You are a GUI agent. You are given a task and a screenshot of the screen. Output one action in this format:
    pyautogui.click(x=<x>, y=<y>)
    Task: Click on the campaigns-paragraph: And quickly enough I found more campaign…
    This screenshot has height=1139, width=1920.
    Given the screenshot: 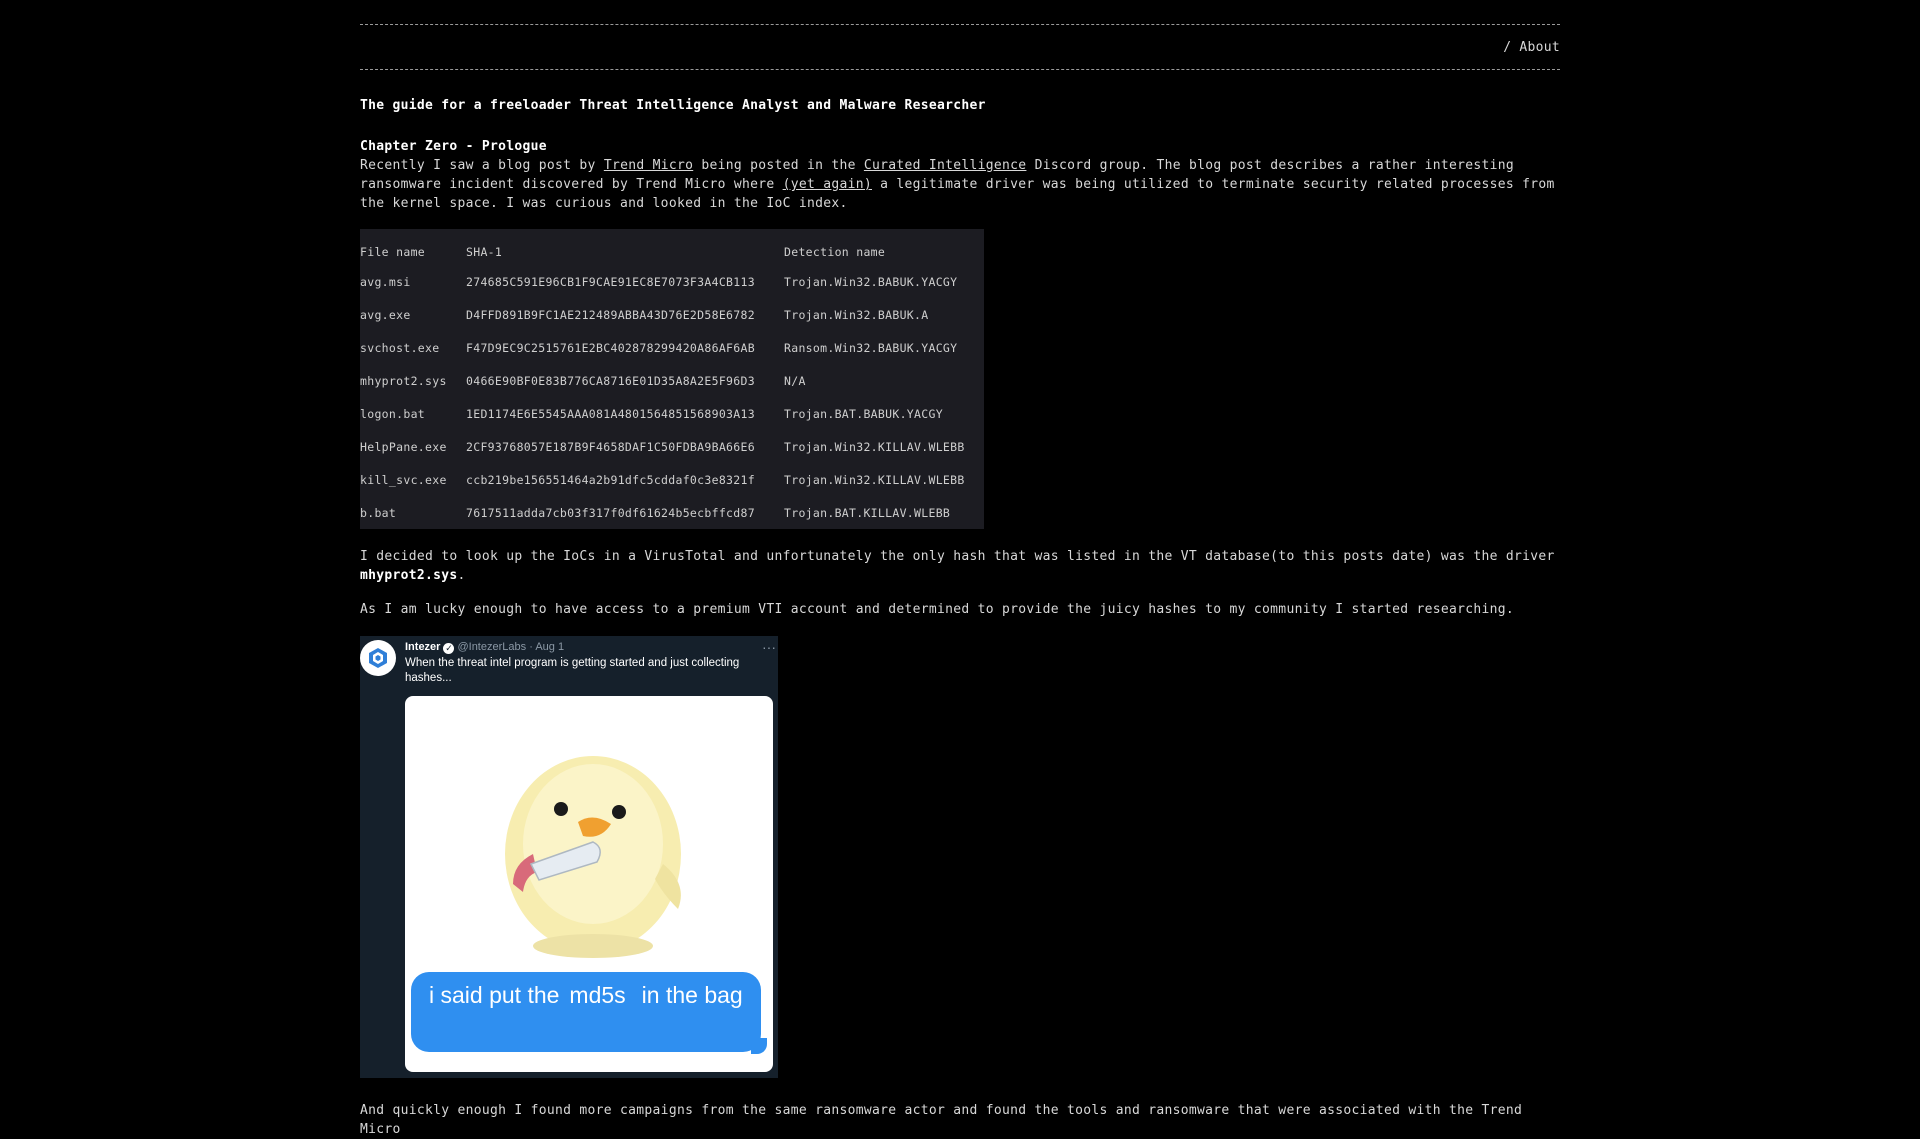 What is the action you would take?
    pyautogui.click(x=941, y=1120)
    